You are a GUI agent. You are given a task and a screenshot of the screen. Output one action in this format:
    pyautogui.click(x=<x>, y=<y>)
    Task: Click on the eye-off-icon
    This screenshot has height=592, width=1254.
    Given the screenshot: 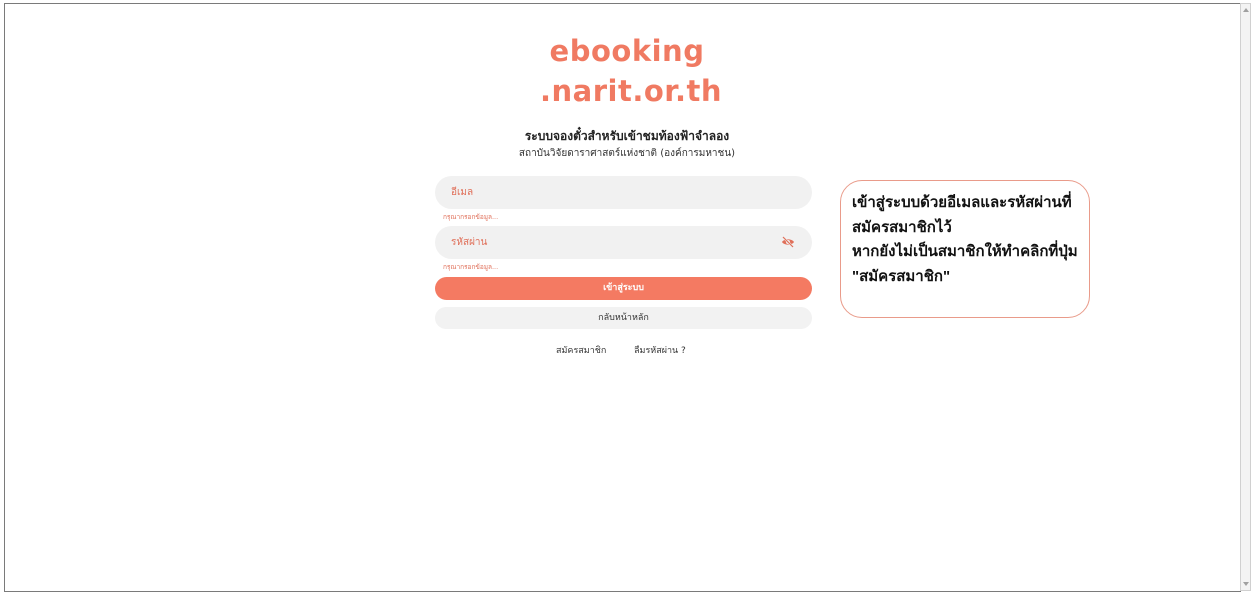 What is the action you would take?
    pyautogui.click(x=788, y=242)
    